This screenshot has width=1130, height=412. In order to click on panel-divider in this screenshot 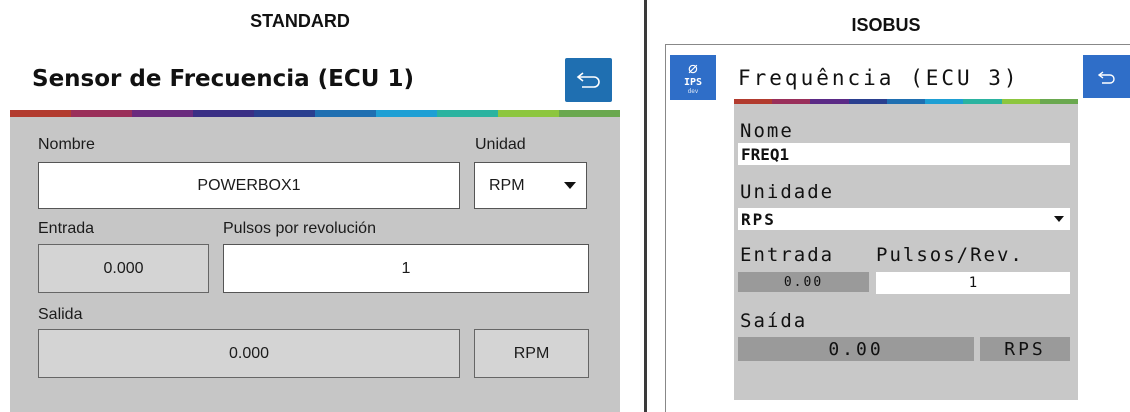, I will do `click(645, 206)`.